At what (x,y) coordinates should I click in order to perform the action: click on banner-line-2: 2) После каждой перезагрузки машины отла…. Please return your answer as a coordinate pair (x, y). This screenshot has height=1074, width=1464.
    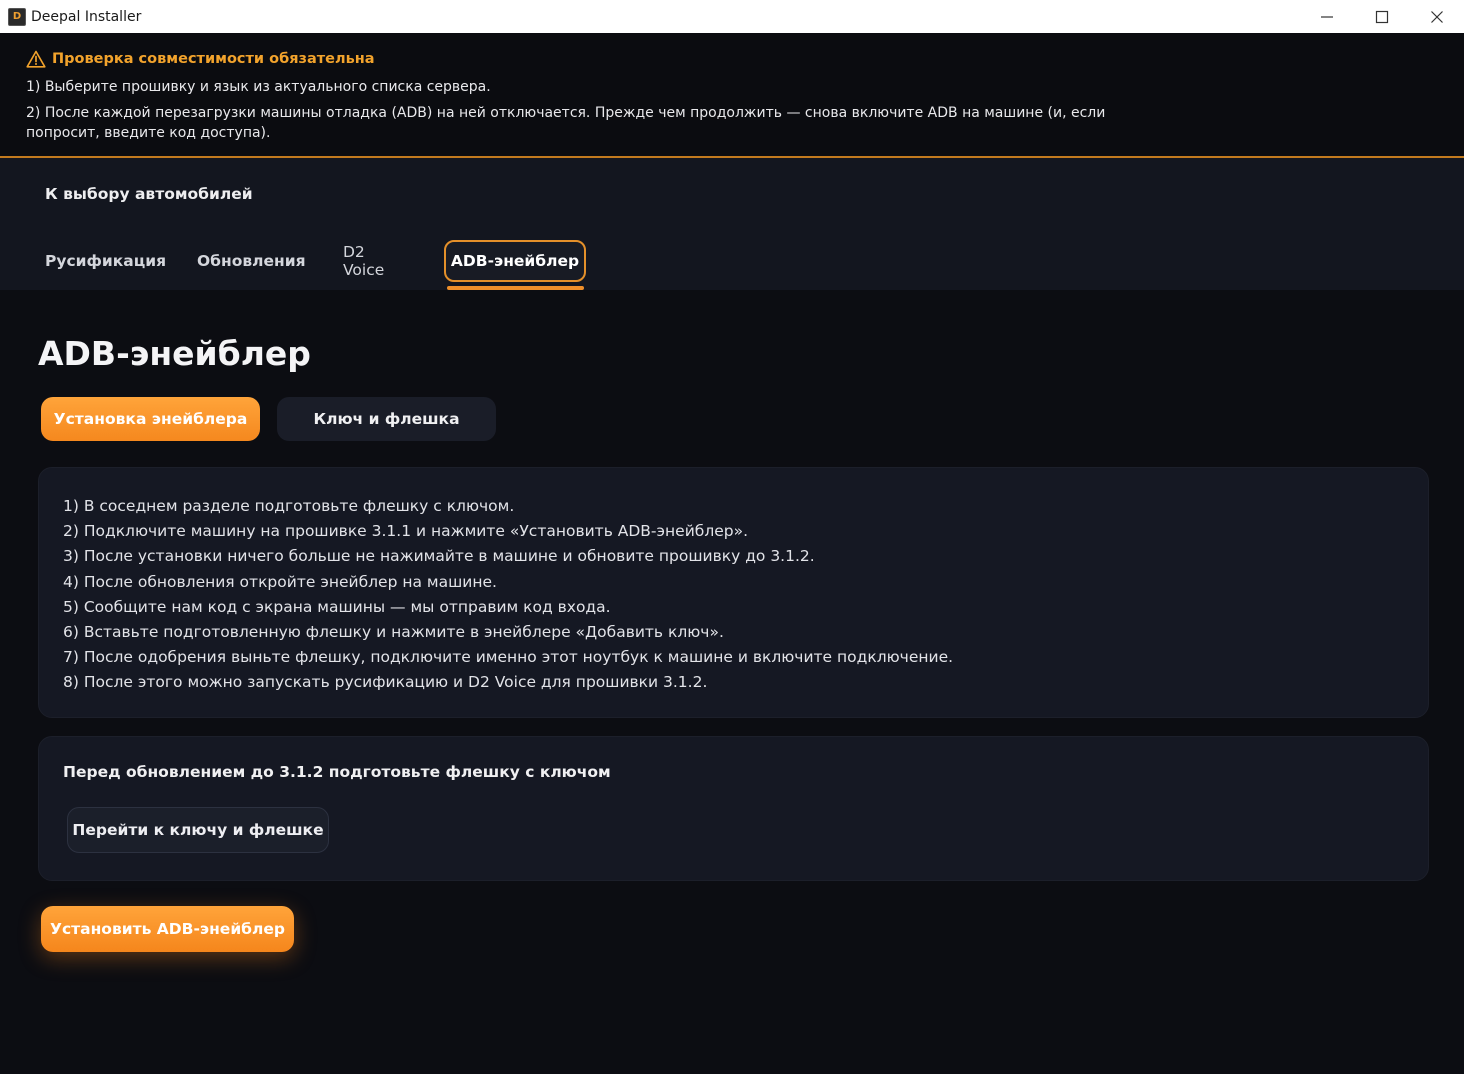
    Looking at the image, I should click on (566, 123).